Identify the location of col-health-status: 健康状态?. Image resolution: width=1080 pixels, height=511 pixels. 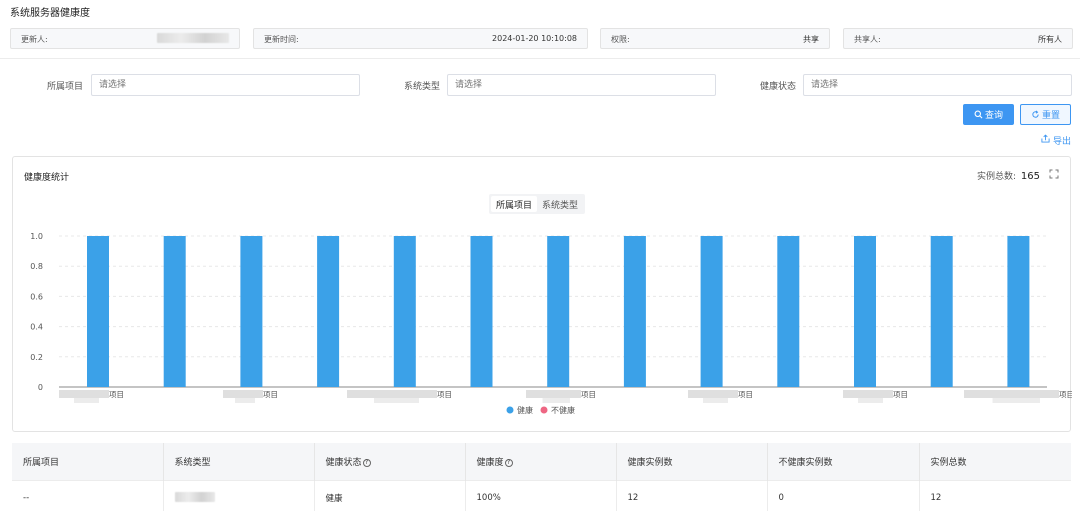
(390, 461).